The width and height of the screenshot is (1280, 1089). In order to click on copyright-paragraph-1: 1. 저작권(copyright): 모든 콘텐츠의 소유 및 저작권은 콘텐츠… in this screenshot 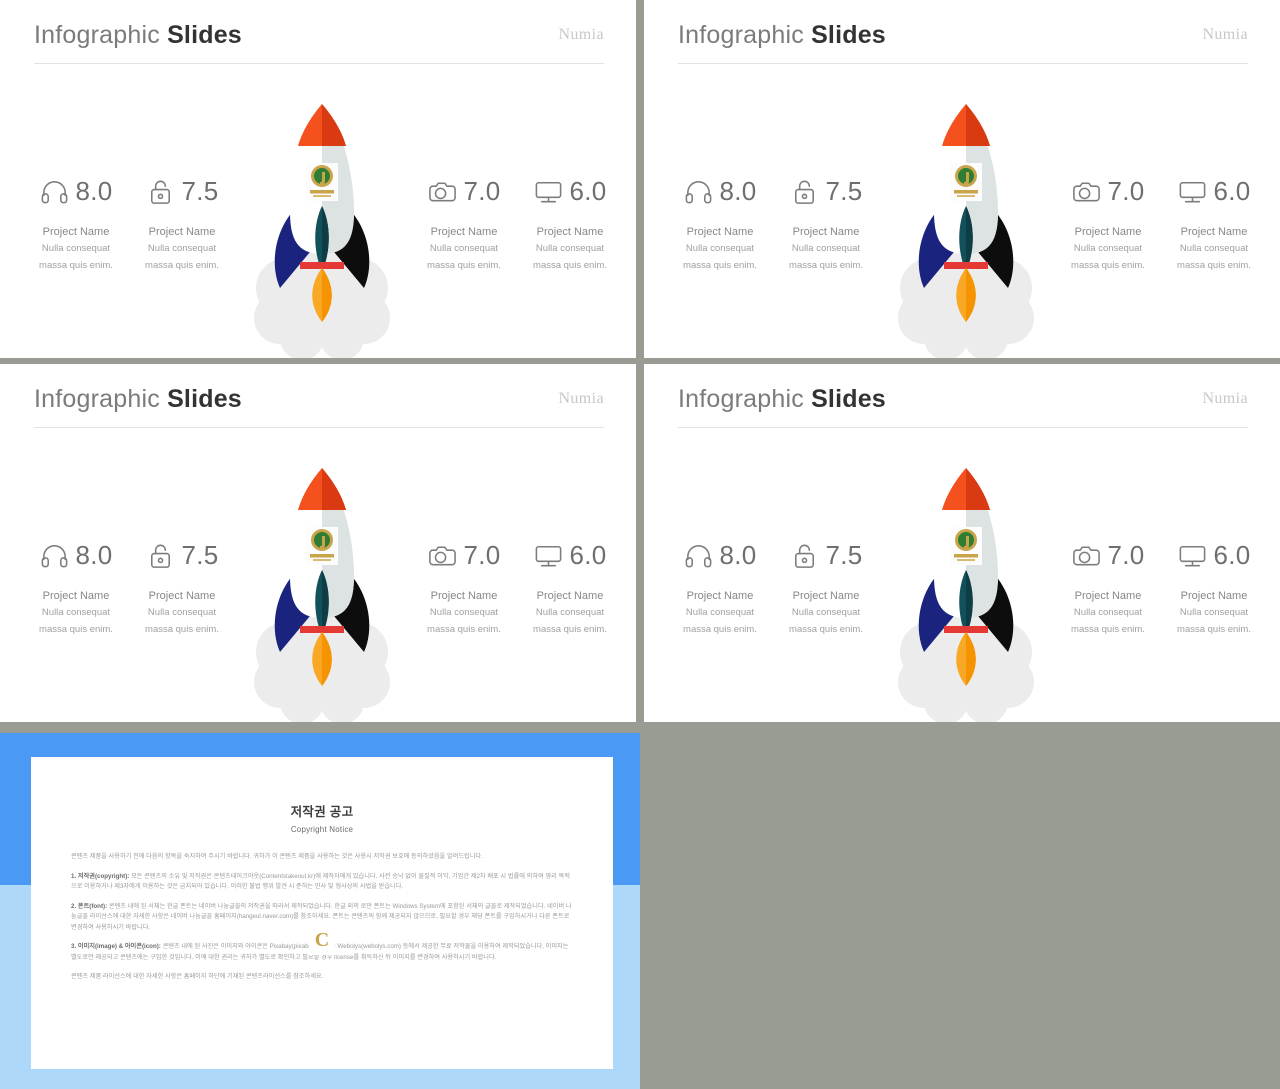, I will do `click(322, 882)`.